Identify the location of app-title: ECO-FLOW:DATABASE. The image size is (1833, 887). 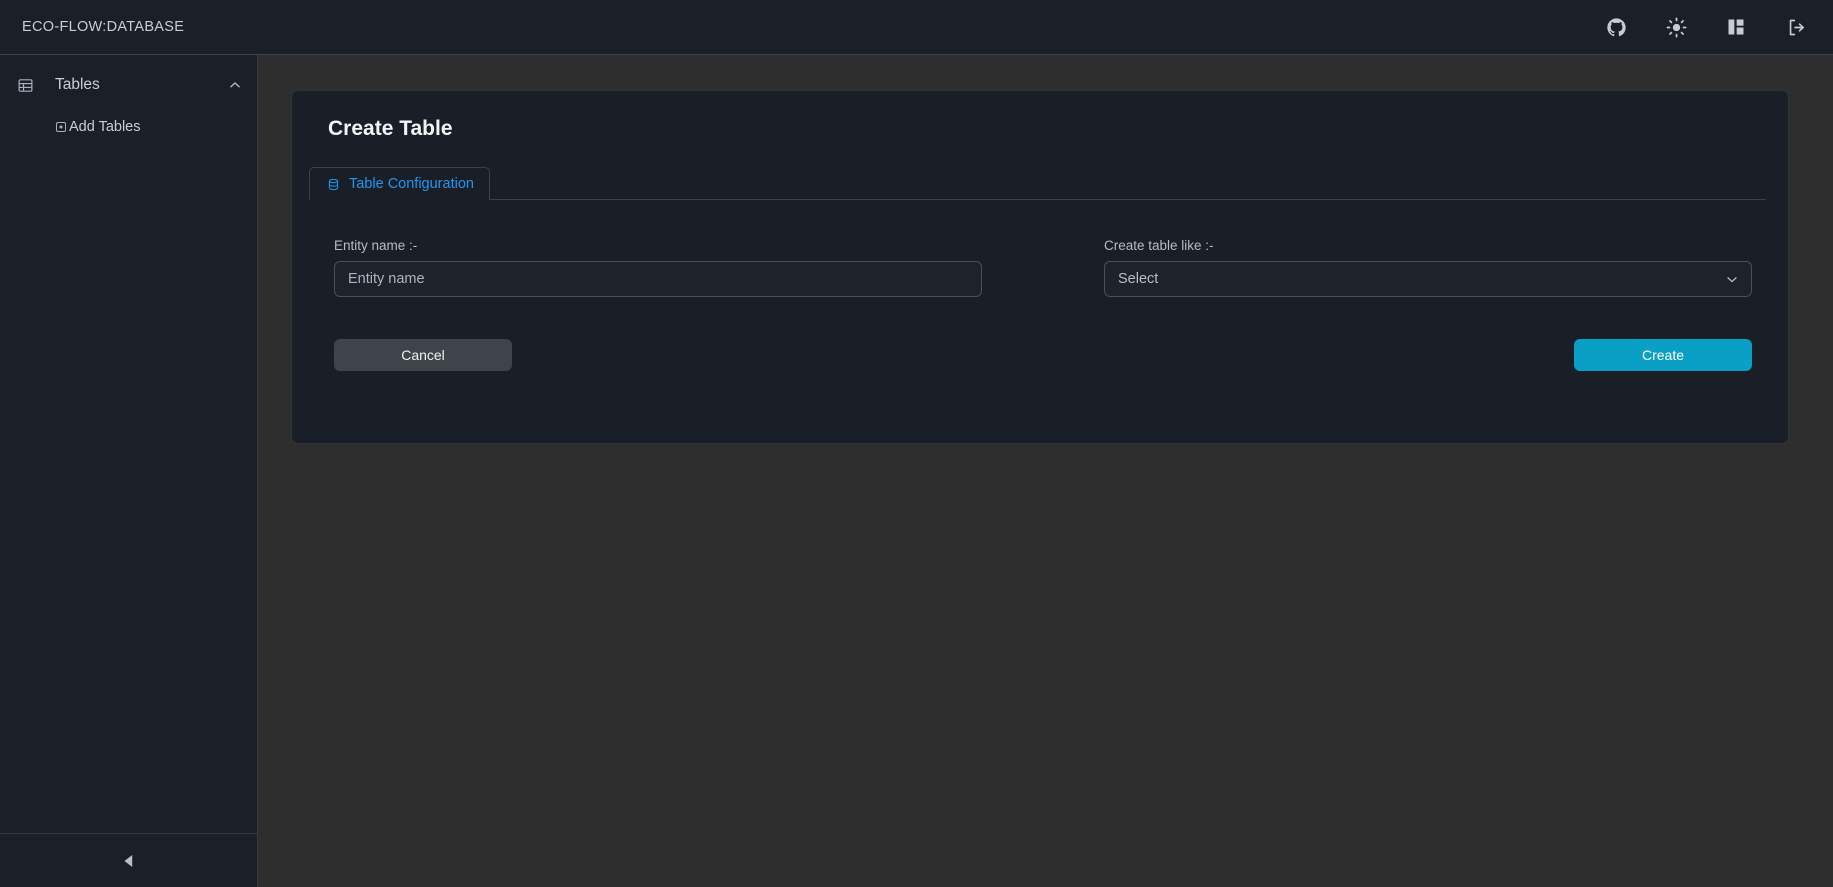
(103, 27).